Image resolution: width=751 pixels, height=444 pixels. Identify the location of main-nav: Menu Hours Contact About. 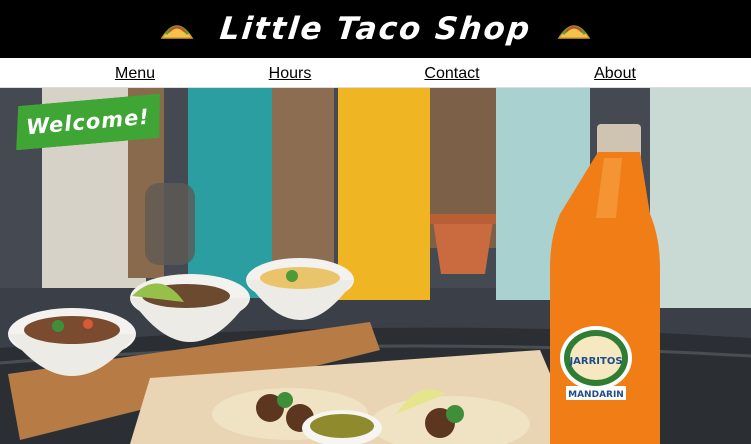
(375, 73).